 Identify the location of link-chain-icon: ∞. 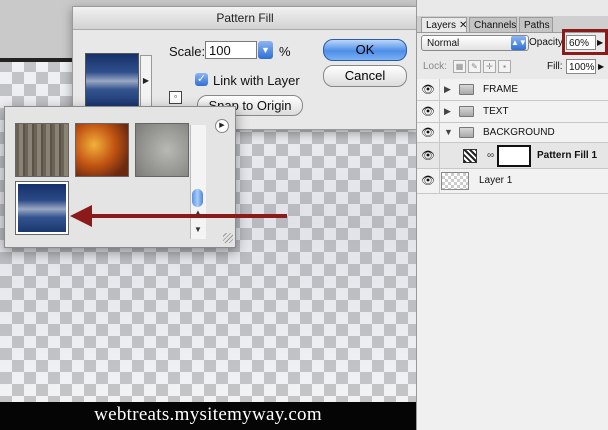
(490, 155).